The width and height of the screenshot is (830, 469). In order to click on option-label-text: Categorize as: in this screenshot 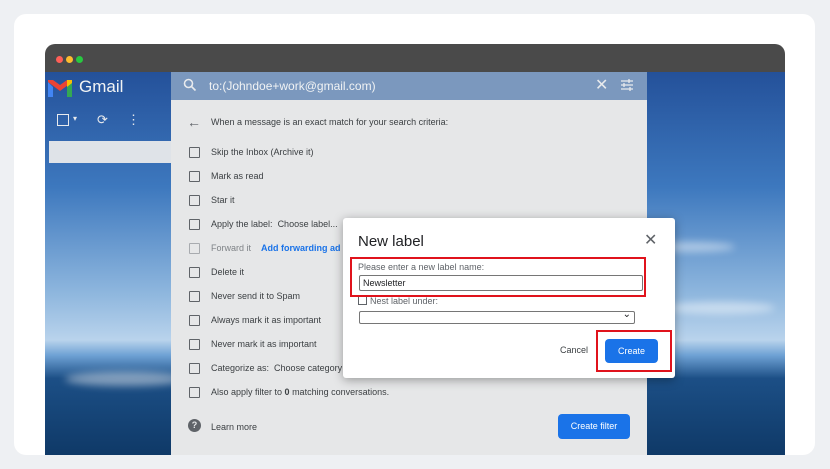, I will do `click(240, 368)`.